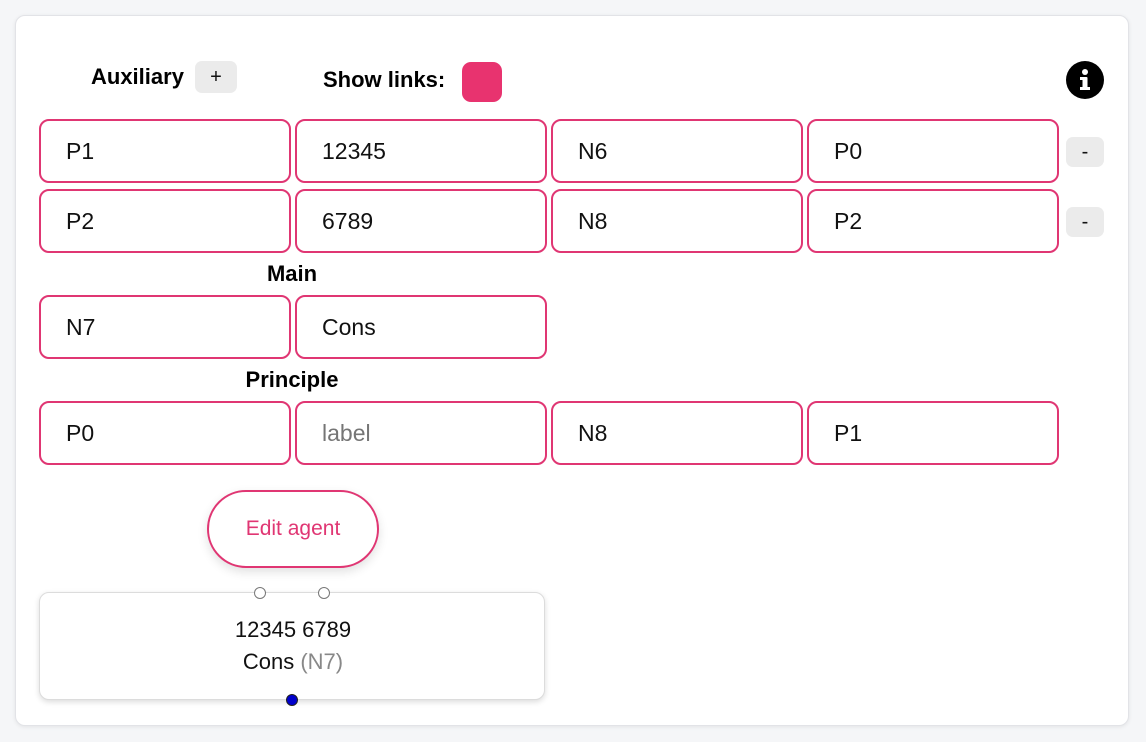 This screenshot has height=742, width=1146. I want to click on principle-label-field, so click(421, 433).